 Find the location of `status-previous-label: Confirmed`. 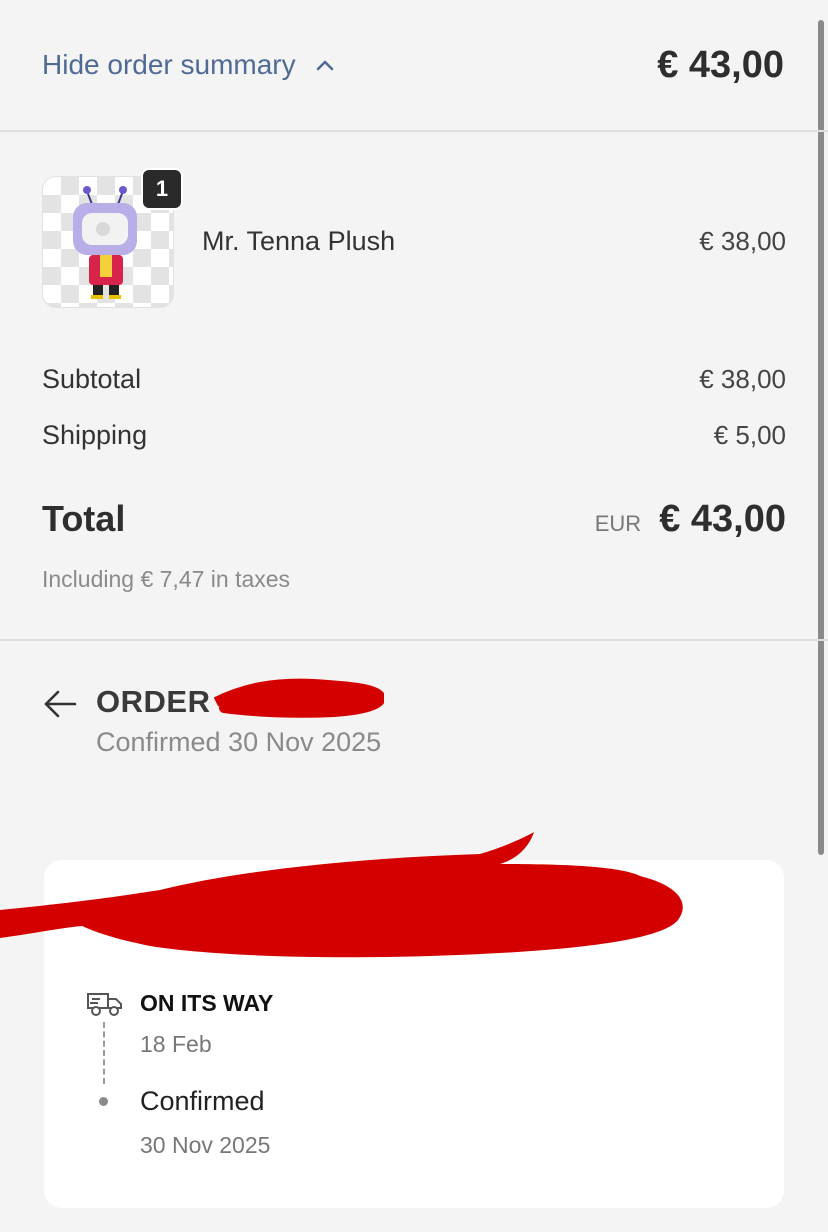

status-previous-label: Confirmed is located at coordinates (202, 1101).